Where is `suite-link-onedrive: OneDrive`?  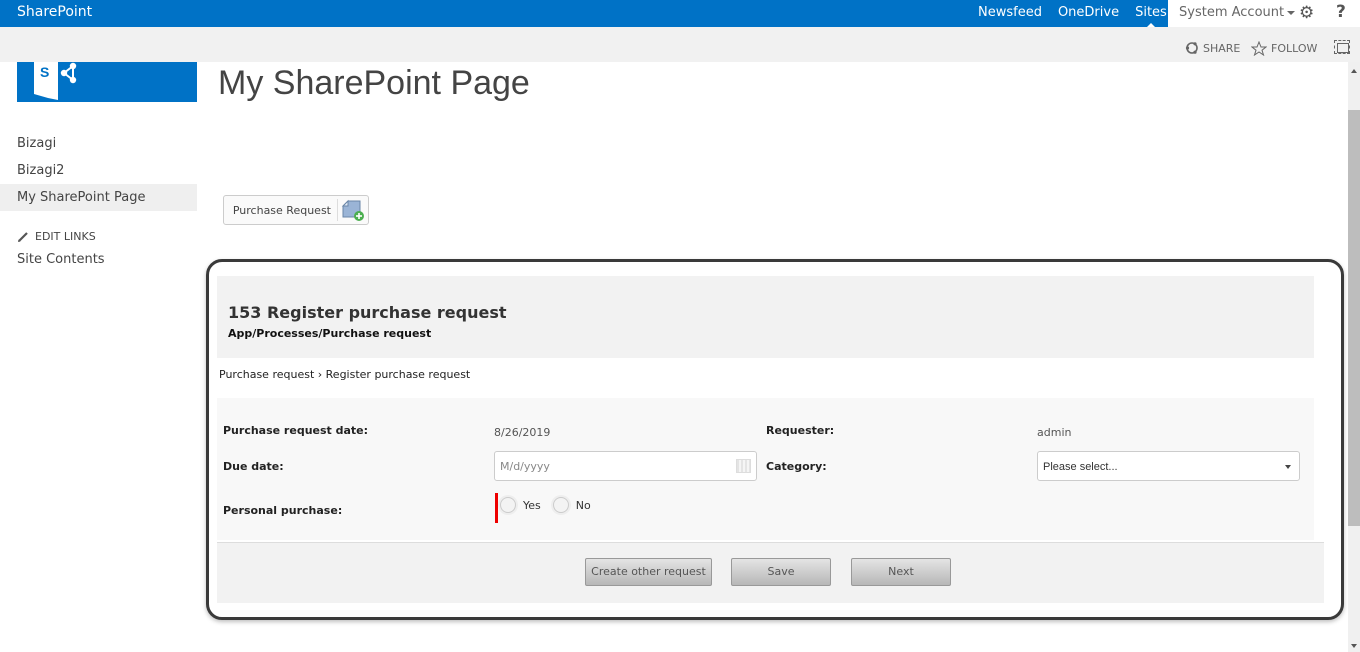 suite-link-onedrive: OneDrive is located at coordinates (1088, 13).